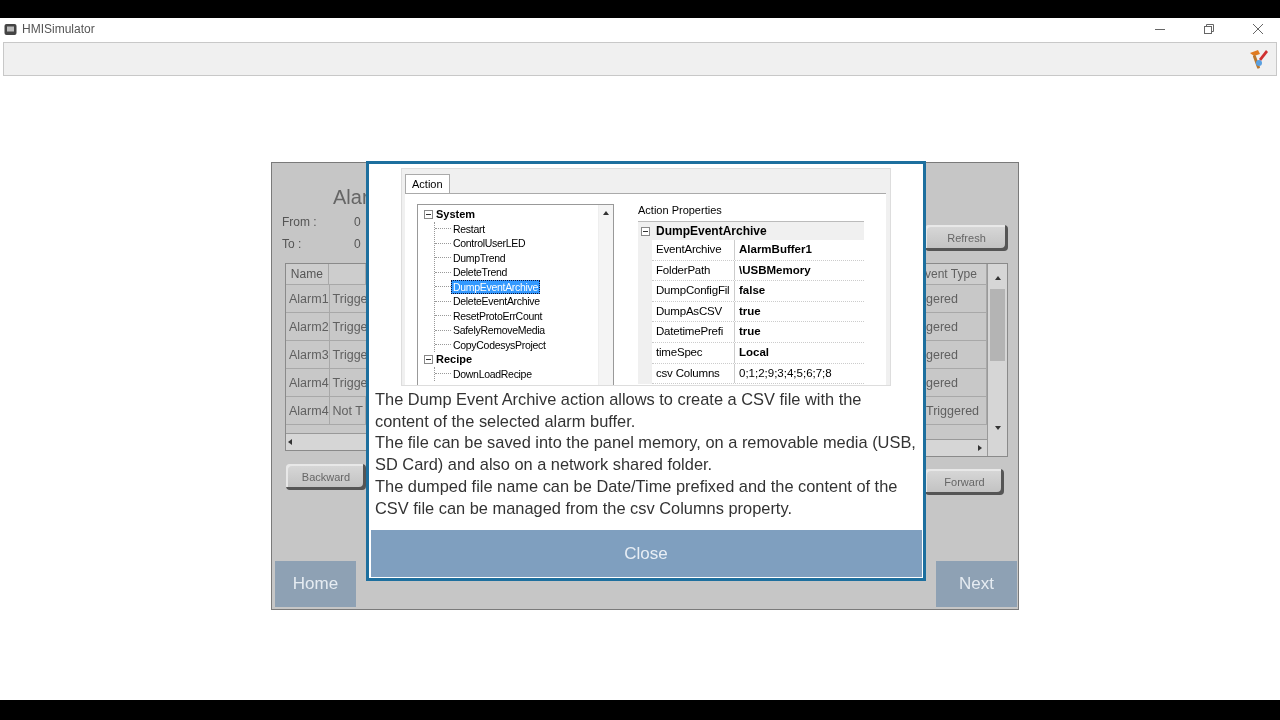 This screenshot has width=1280, height=720. Describe the element at coordinates (456, 214) in the screenshot. I see `tree-group: System` at that location.